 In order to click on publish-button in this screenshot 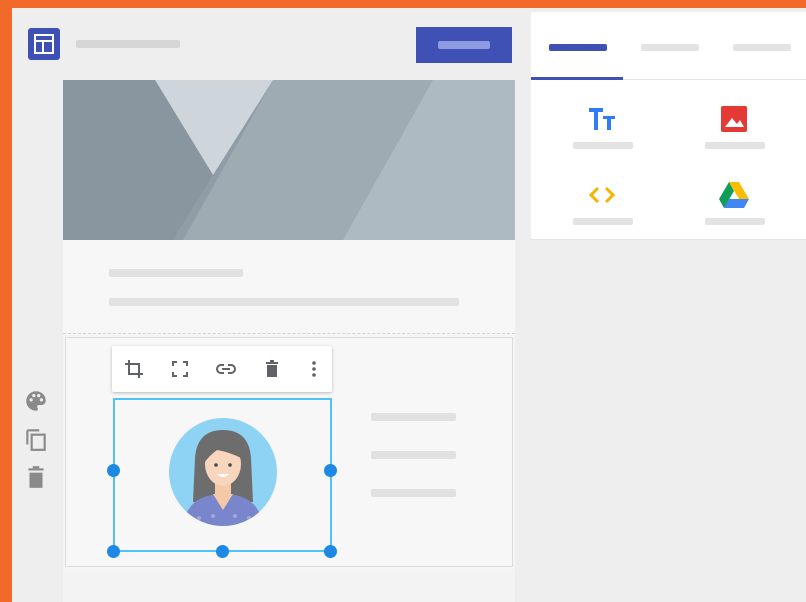, I will do `click(464, 45)`.